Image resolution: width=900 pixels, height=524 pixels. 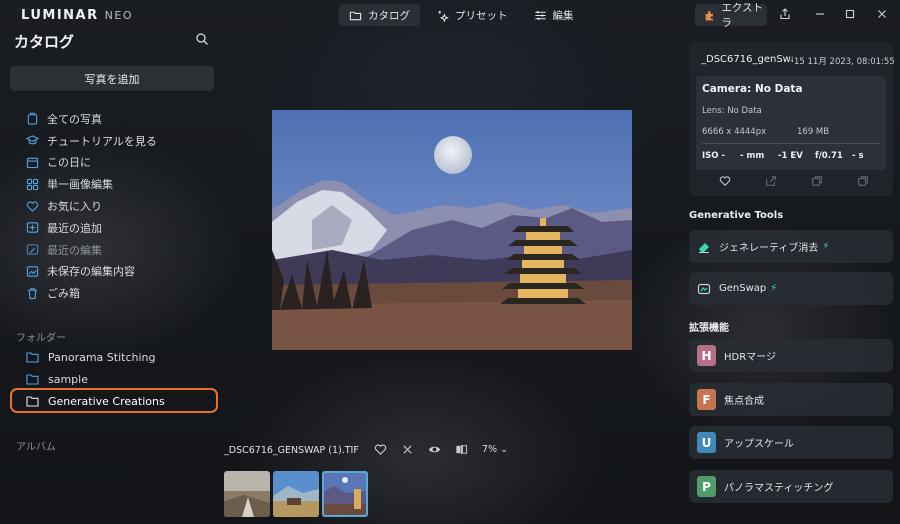 What do you see at coordinates (32, 271) in the screenshot?
I see `unsaved-icon` at bounding box center [32, 271].